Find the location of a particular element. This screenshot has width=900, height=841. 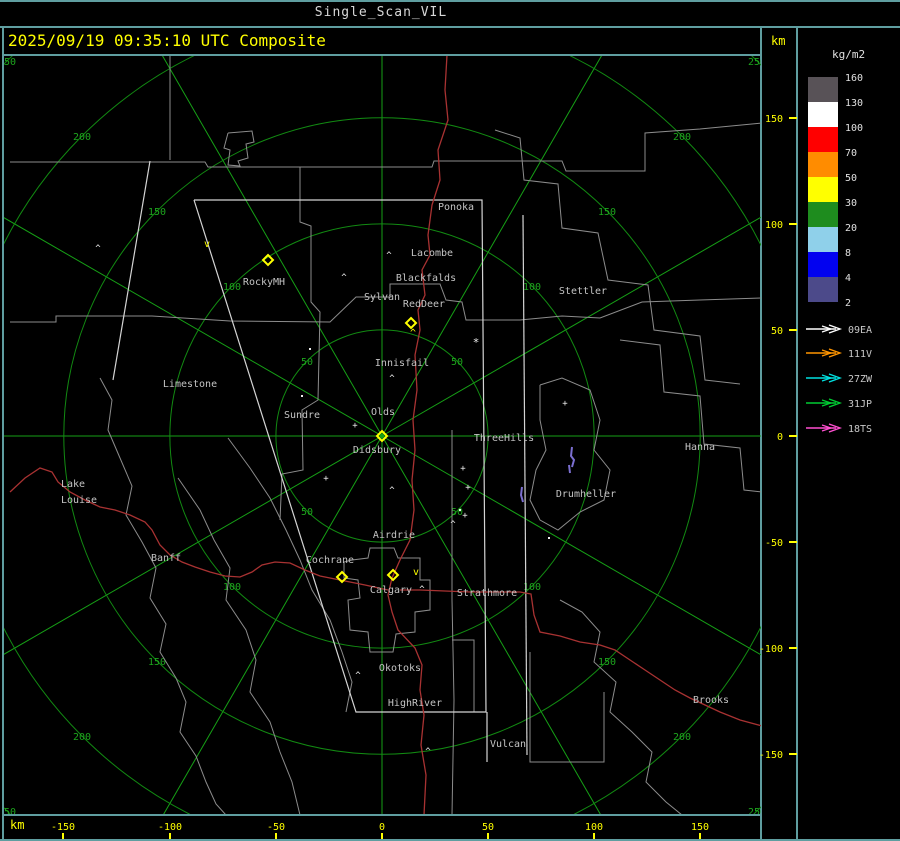

city-label: ThreeHills is located at coordinates (504, 438).